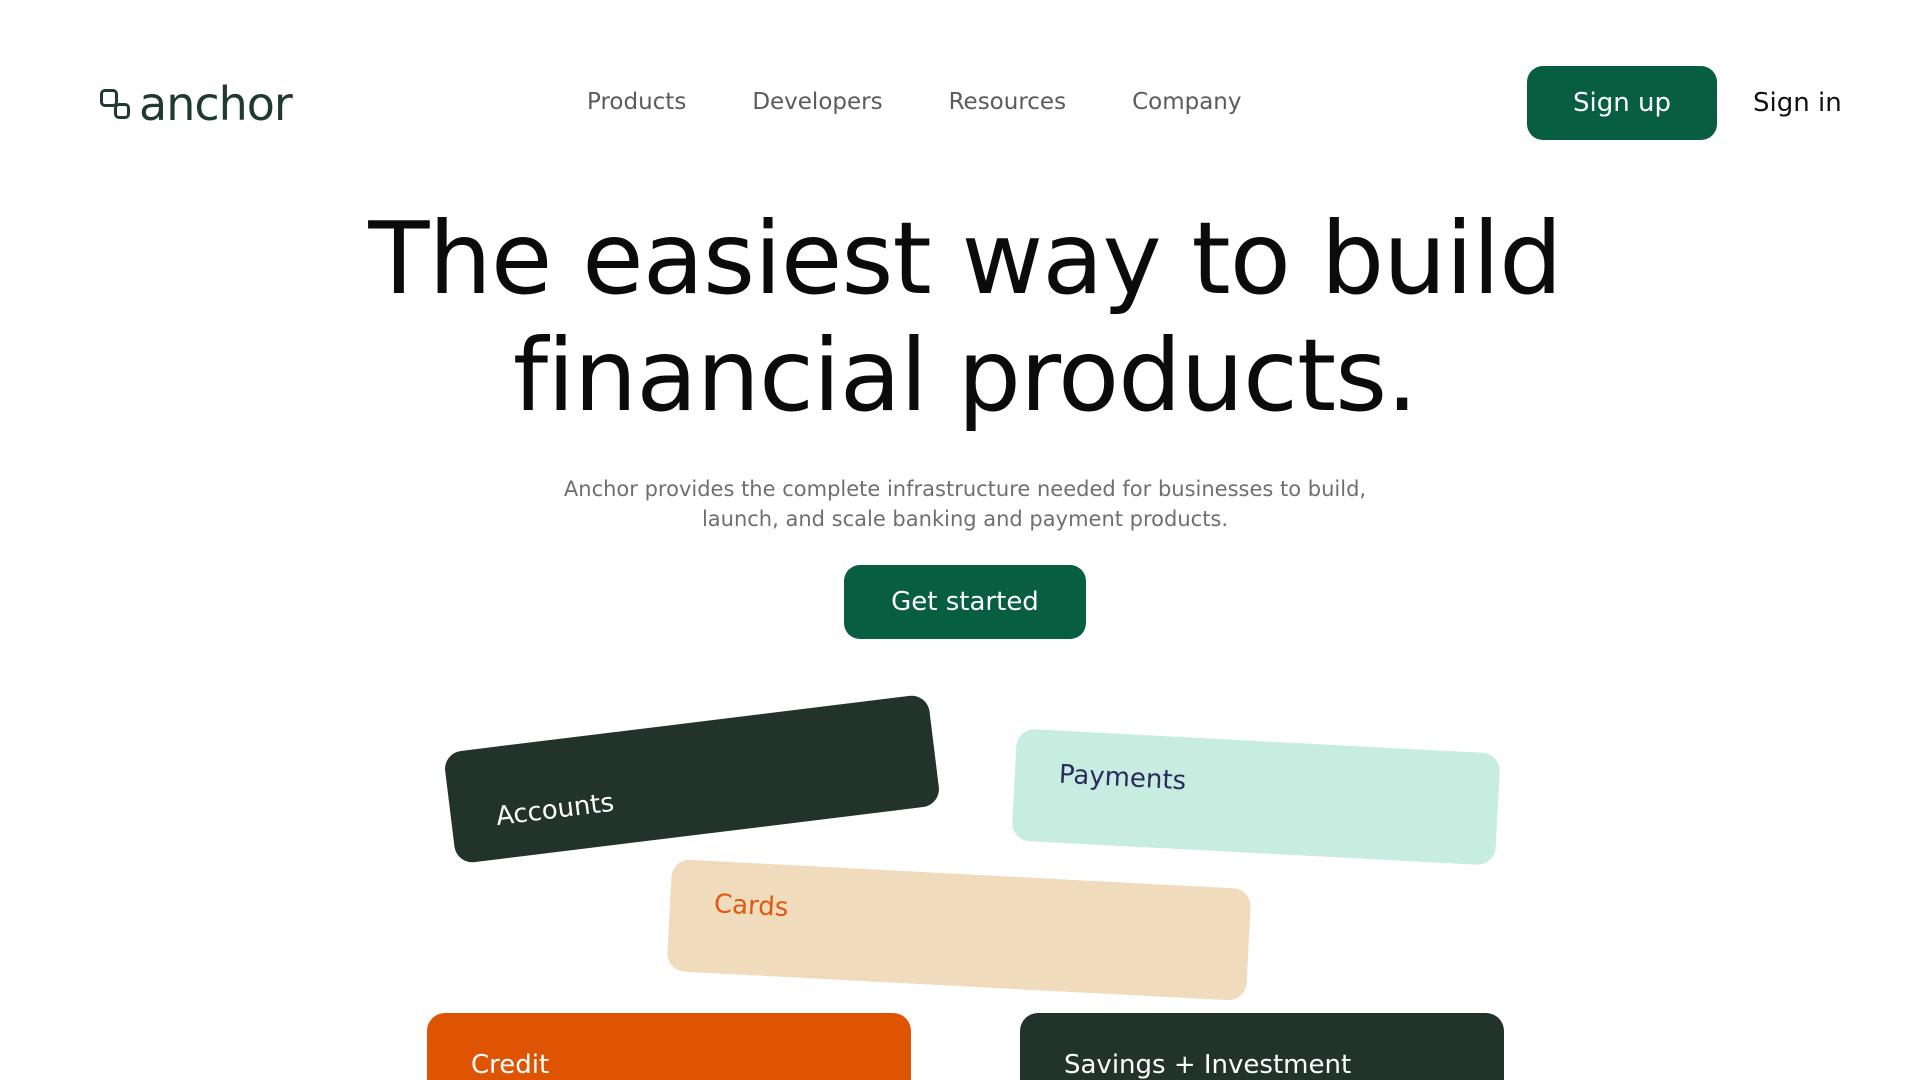 This screenshot has height=1080, width=1920. Describe the element at coordinates (216, 104) in the screenshot. I see `logo-wordmark: anchor` at that location.